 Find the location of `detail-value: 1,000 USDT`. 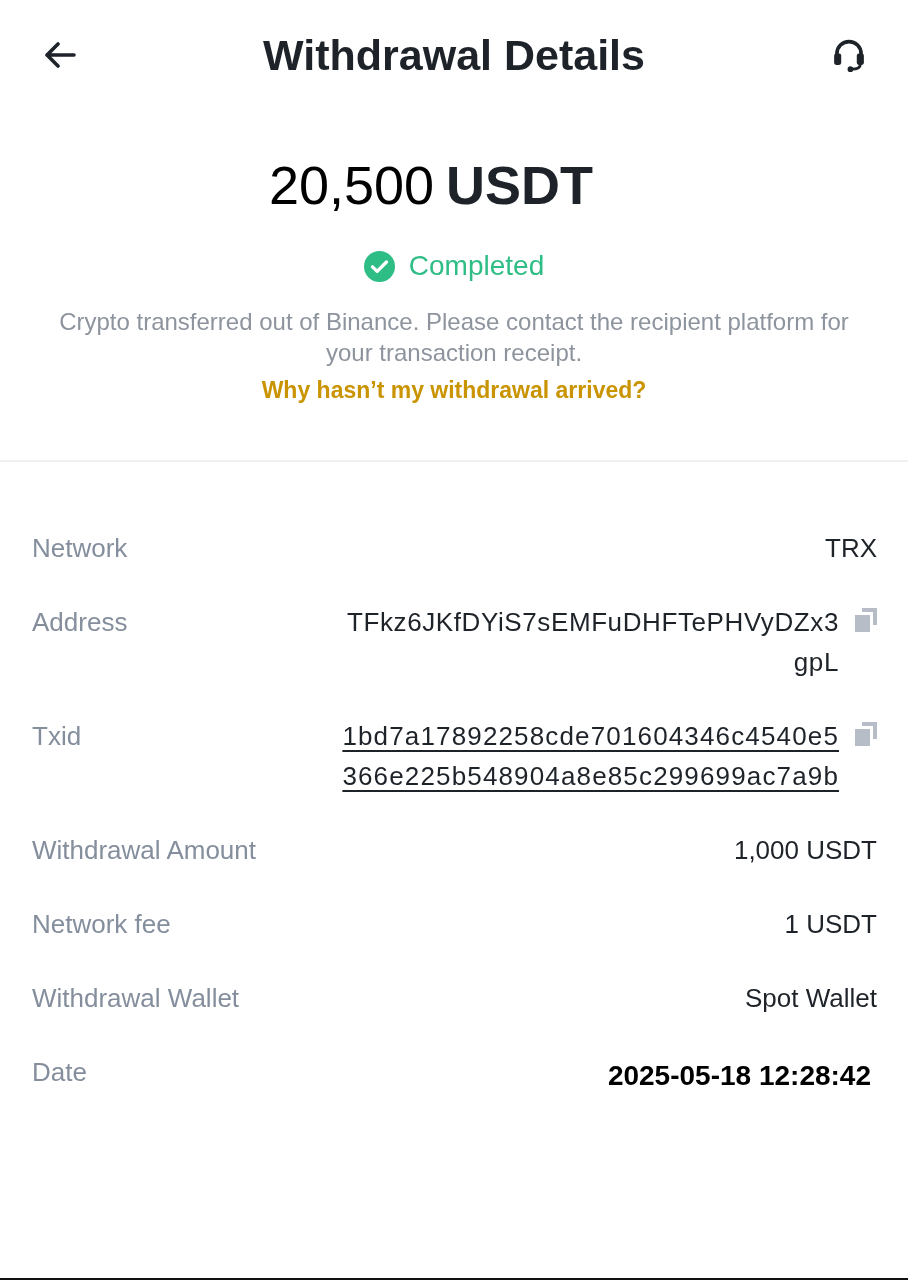

detail-value: 1,000 USDT is located at coordinates (805, 850).